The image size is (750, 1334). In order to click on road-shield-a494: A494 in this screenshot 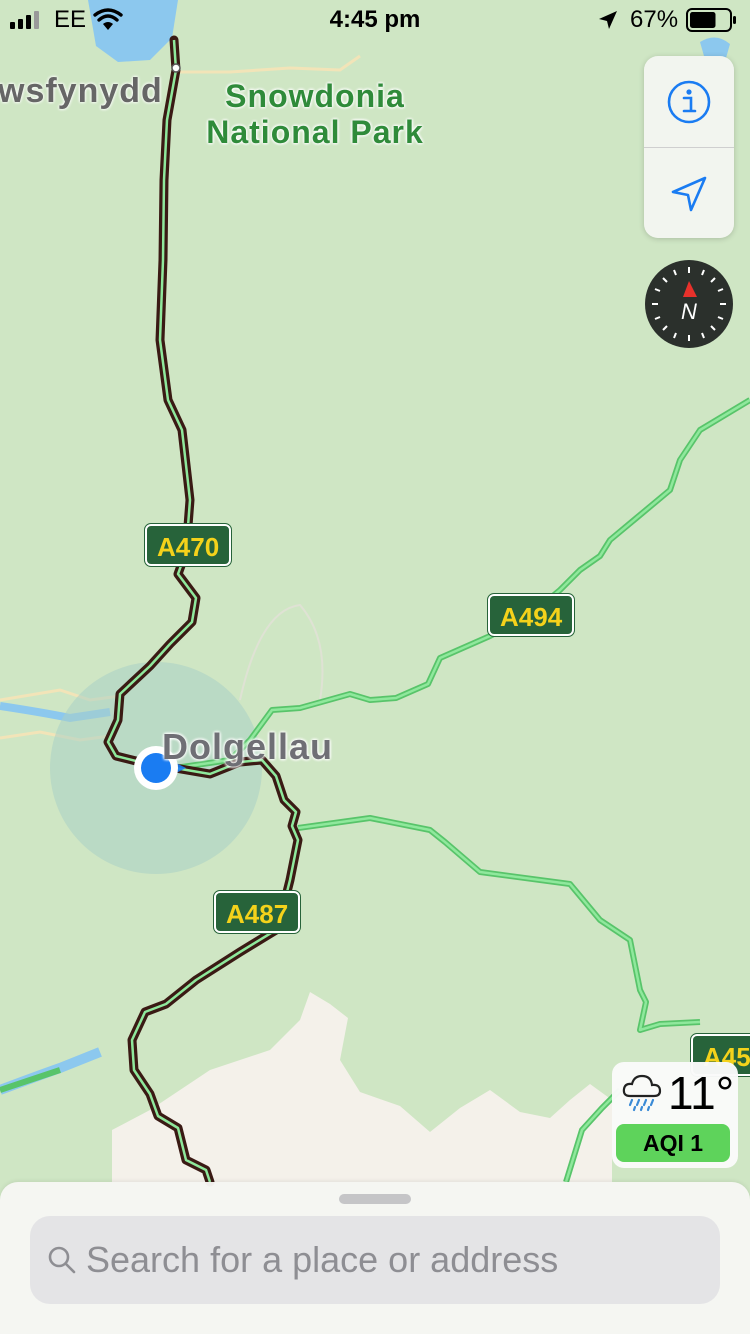, I will do `click(531, 615)`.